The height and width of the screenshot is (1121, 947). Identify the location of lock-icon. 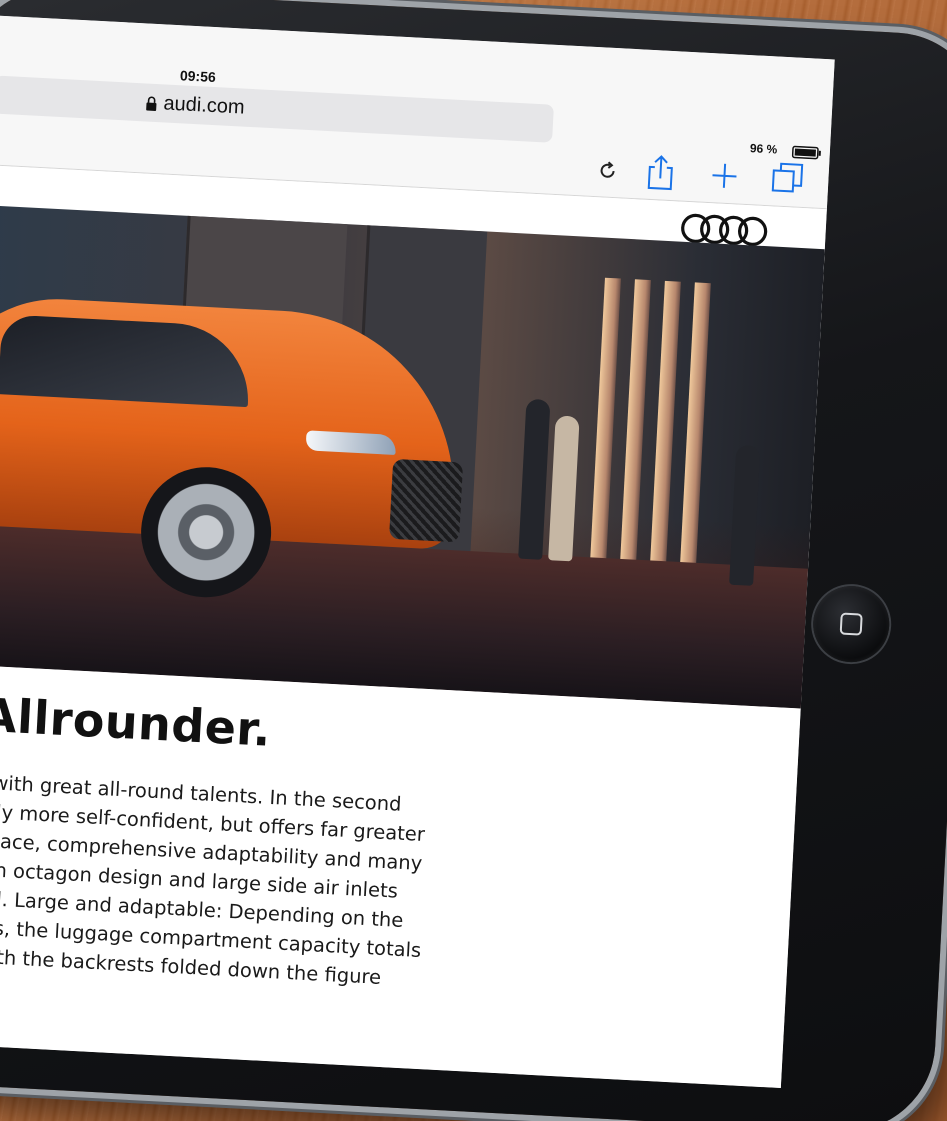
(151, 103).